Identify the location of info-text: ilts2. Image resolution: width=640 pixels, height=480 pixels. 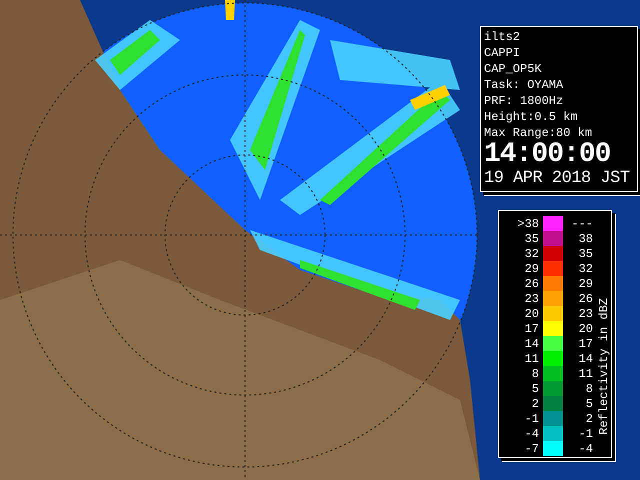
(503, 37).